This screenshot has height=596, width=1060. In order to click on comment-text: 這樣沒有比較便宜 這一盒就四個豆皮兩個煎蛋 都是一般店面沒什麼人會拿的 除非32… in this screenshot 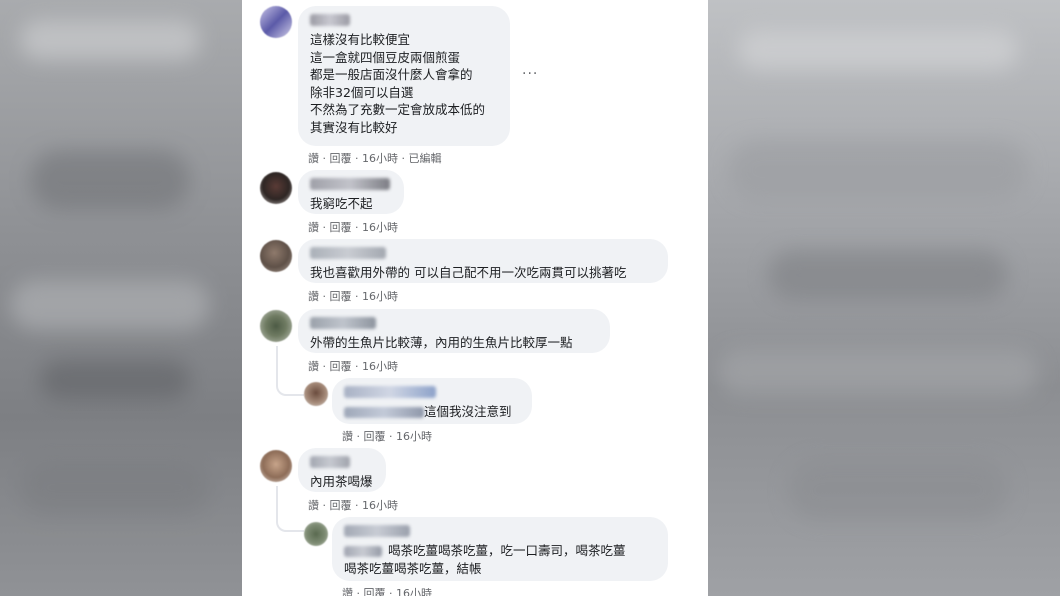, I will do `click(398, 83)`.